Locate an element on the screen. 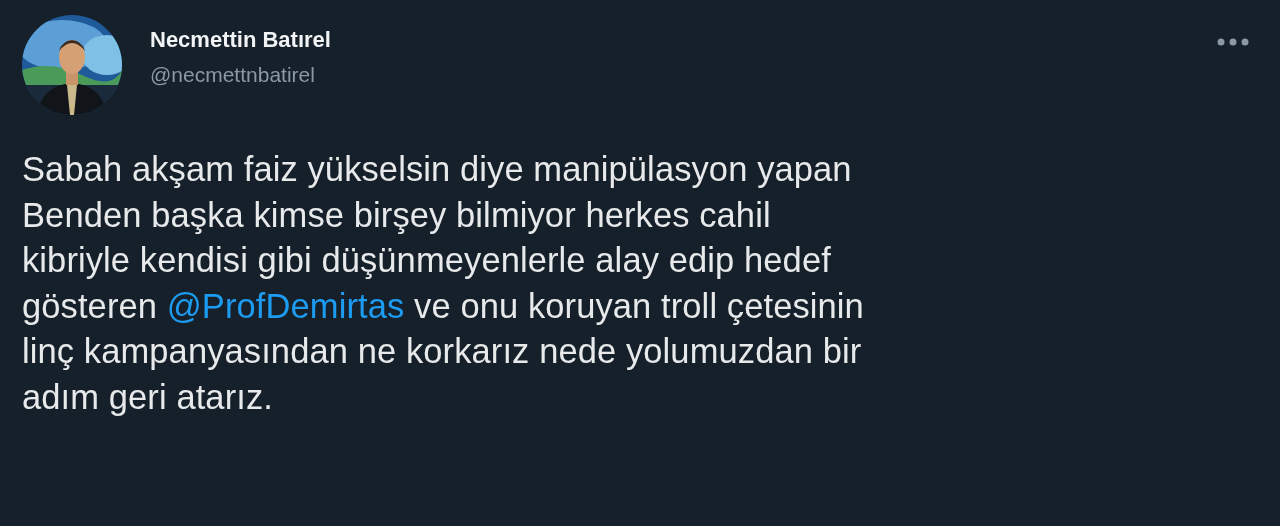 Image resolution: width=1280 pixels, height=526 pixels. author-handle: @necmettnbatirel is located at coordinates (669, 75).